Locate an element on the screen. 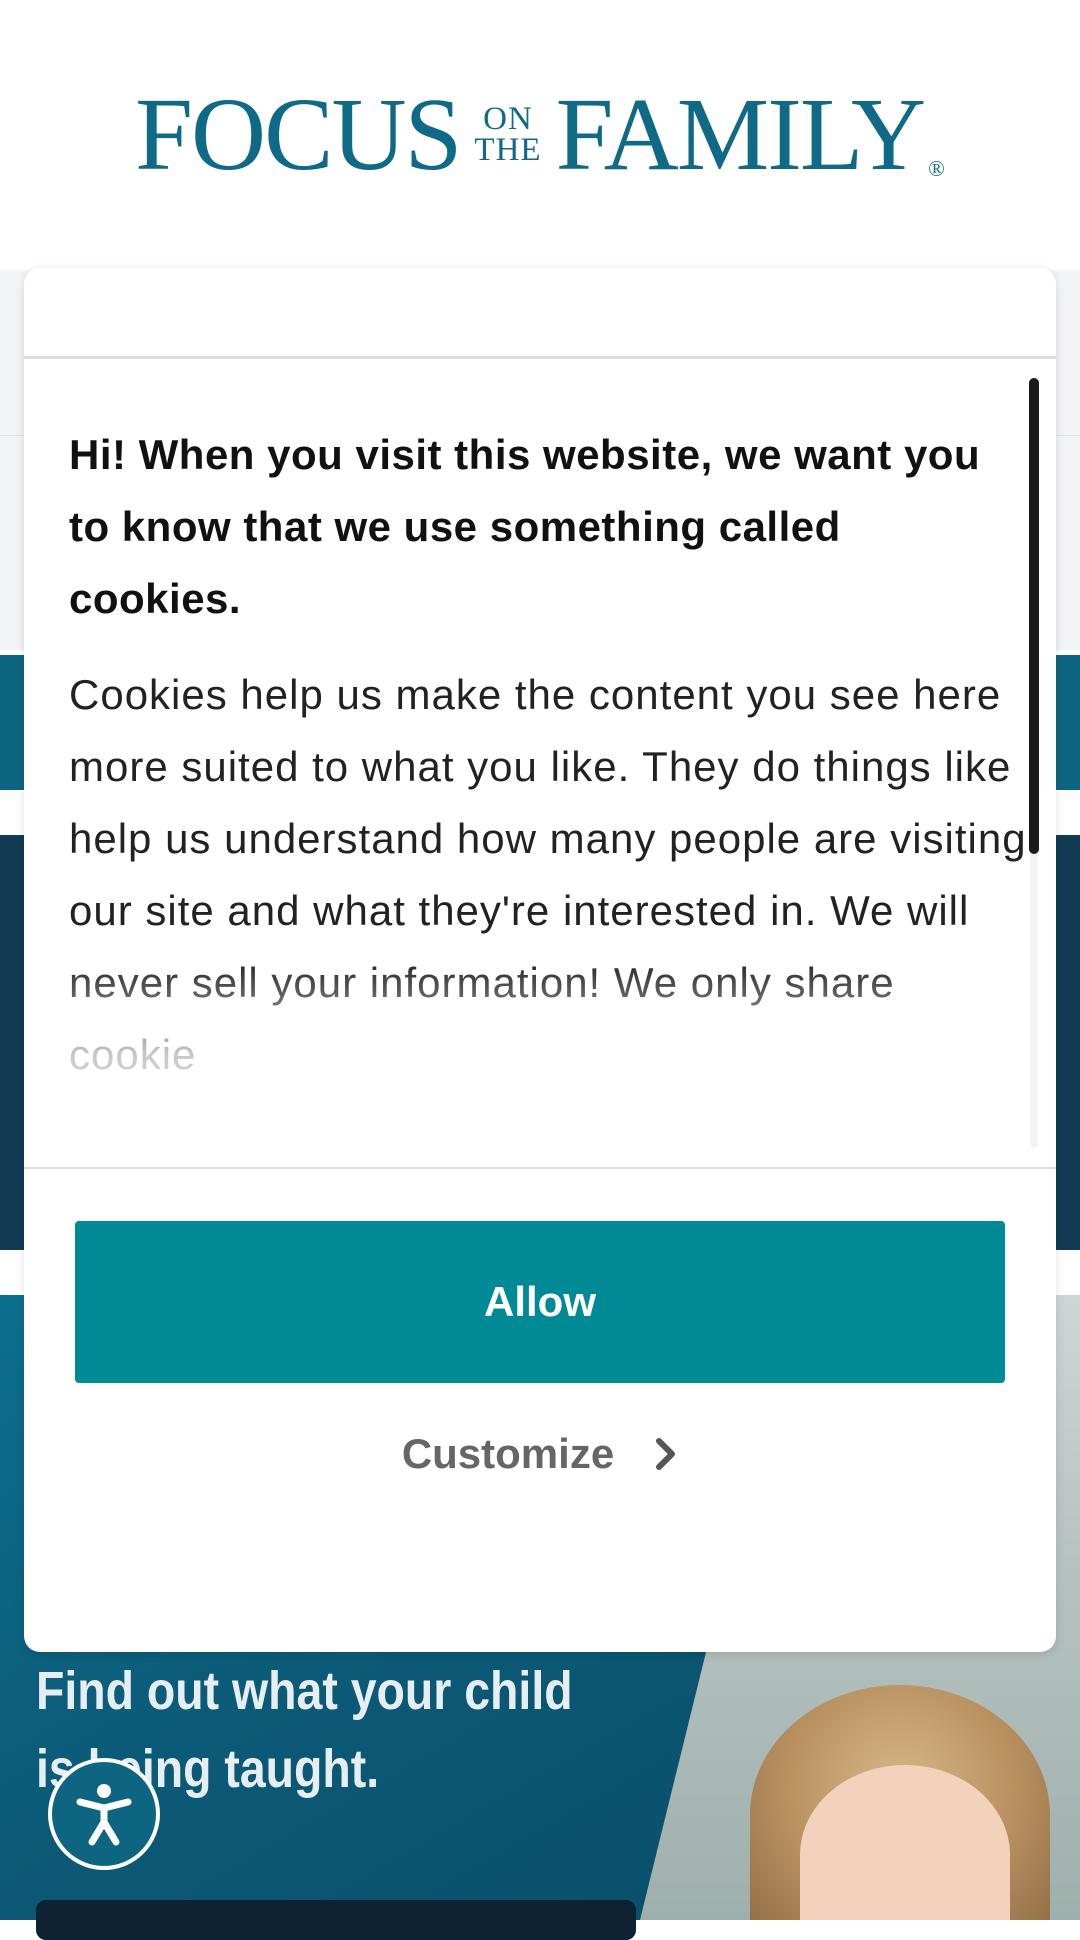  chevron-right-icon is located at coordinates (666, 1454).